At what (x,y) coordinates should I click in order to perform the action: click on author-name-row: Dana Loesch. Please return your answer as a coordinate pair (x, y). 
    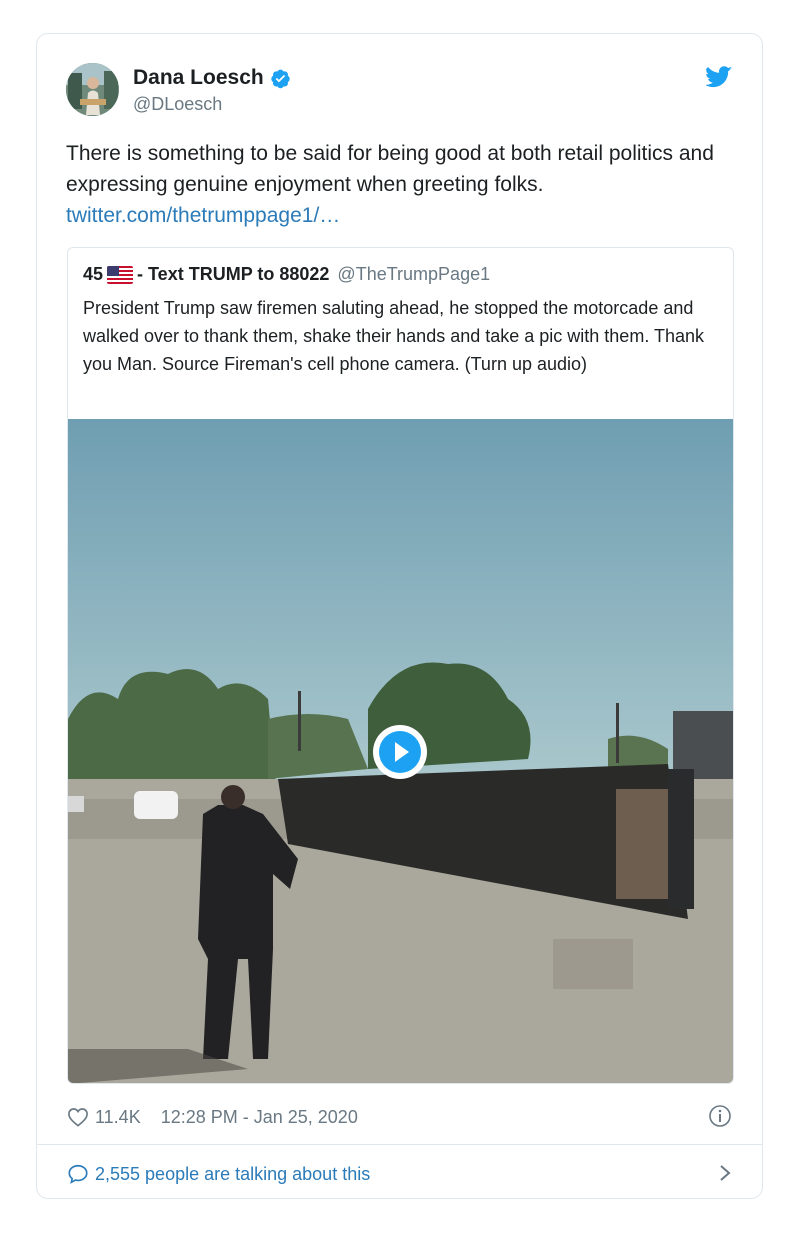
    Looking at the image, I should click on (212, 78).